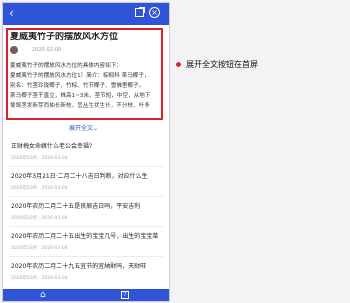 The width and height of the screenshot is (350, 303). What do you see at coordinates (85, 50) in the screenshot?
I see `article-meta: 2020-02-00` at bounding box center [85, 50].